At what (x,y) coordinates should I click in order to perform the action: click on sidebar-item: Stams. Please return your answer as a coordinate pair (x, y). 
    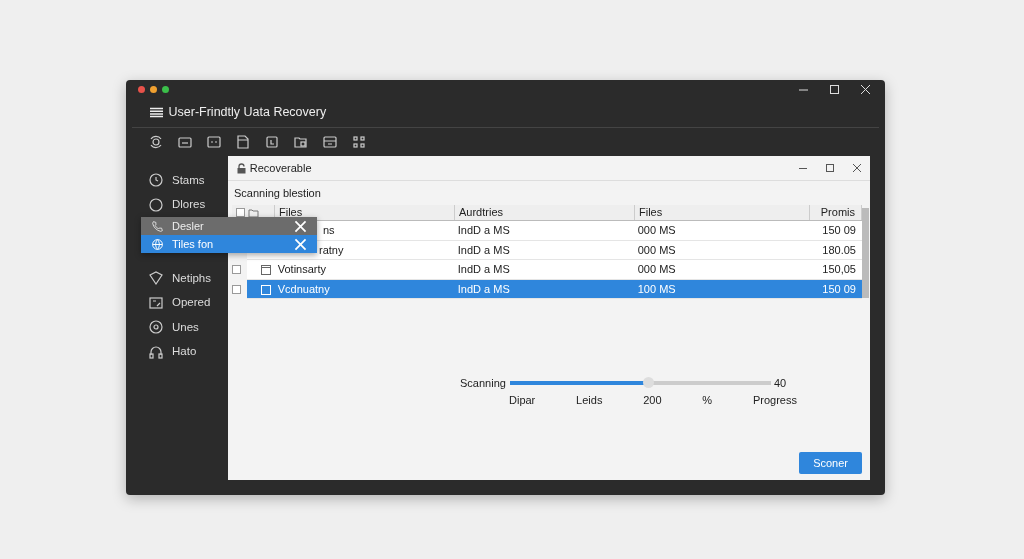
    Looking at the image, I should click on (177, 180).